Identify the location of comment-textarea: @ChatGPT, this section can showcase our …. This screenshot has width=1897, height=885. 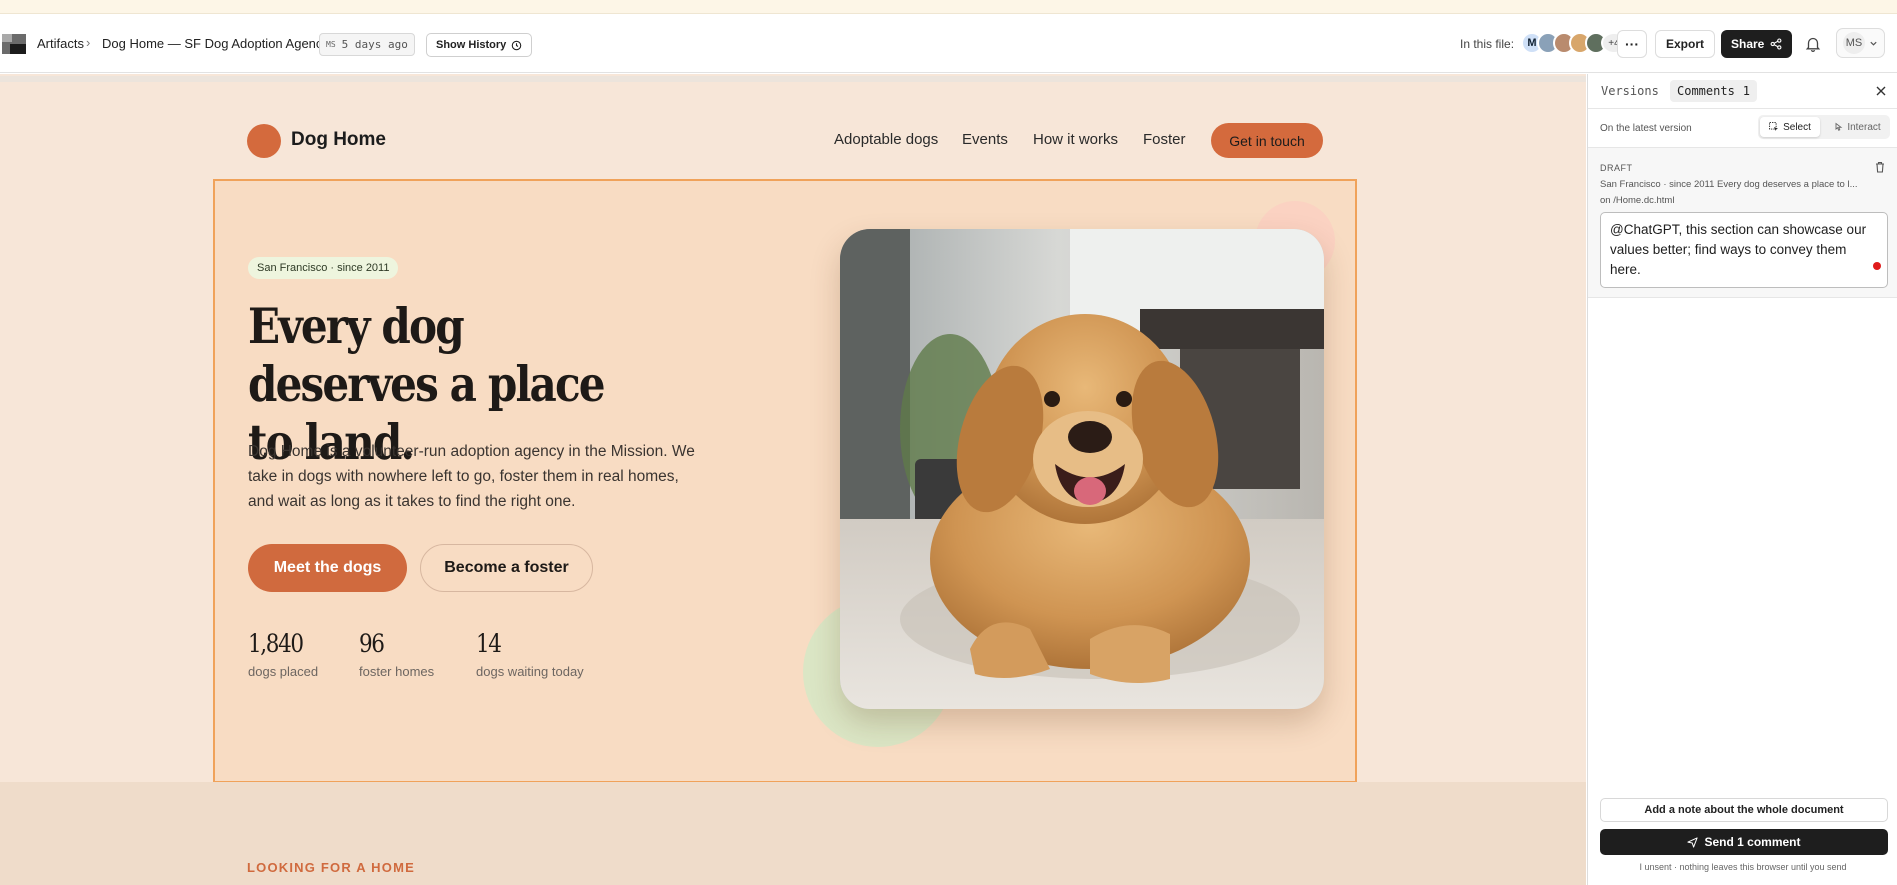
(1744, 250).